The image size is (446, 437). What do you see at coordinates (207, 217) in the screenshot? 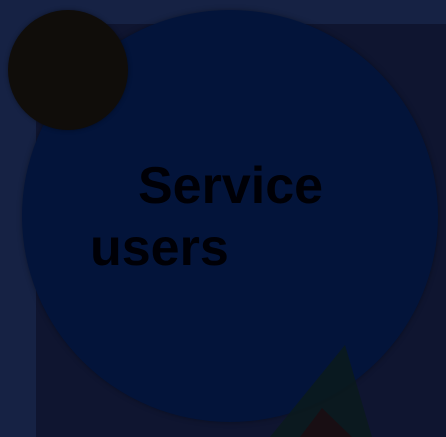
I see `slide-title: Service users` at bounding box center [207, 217].